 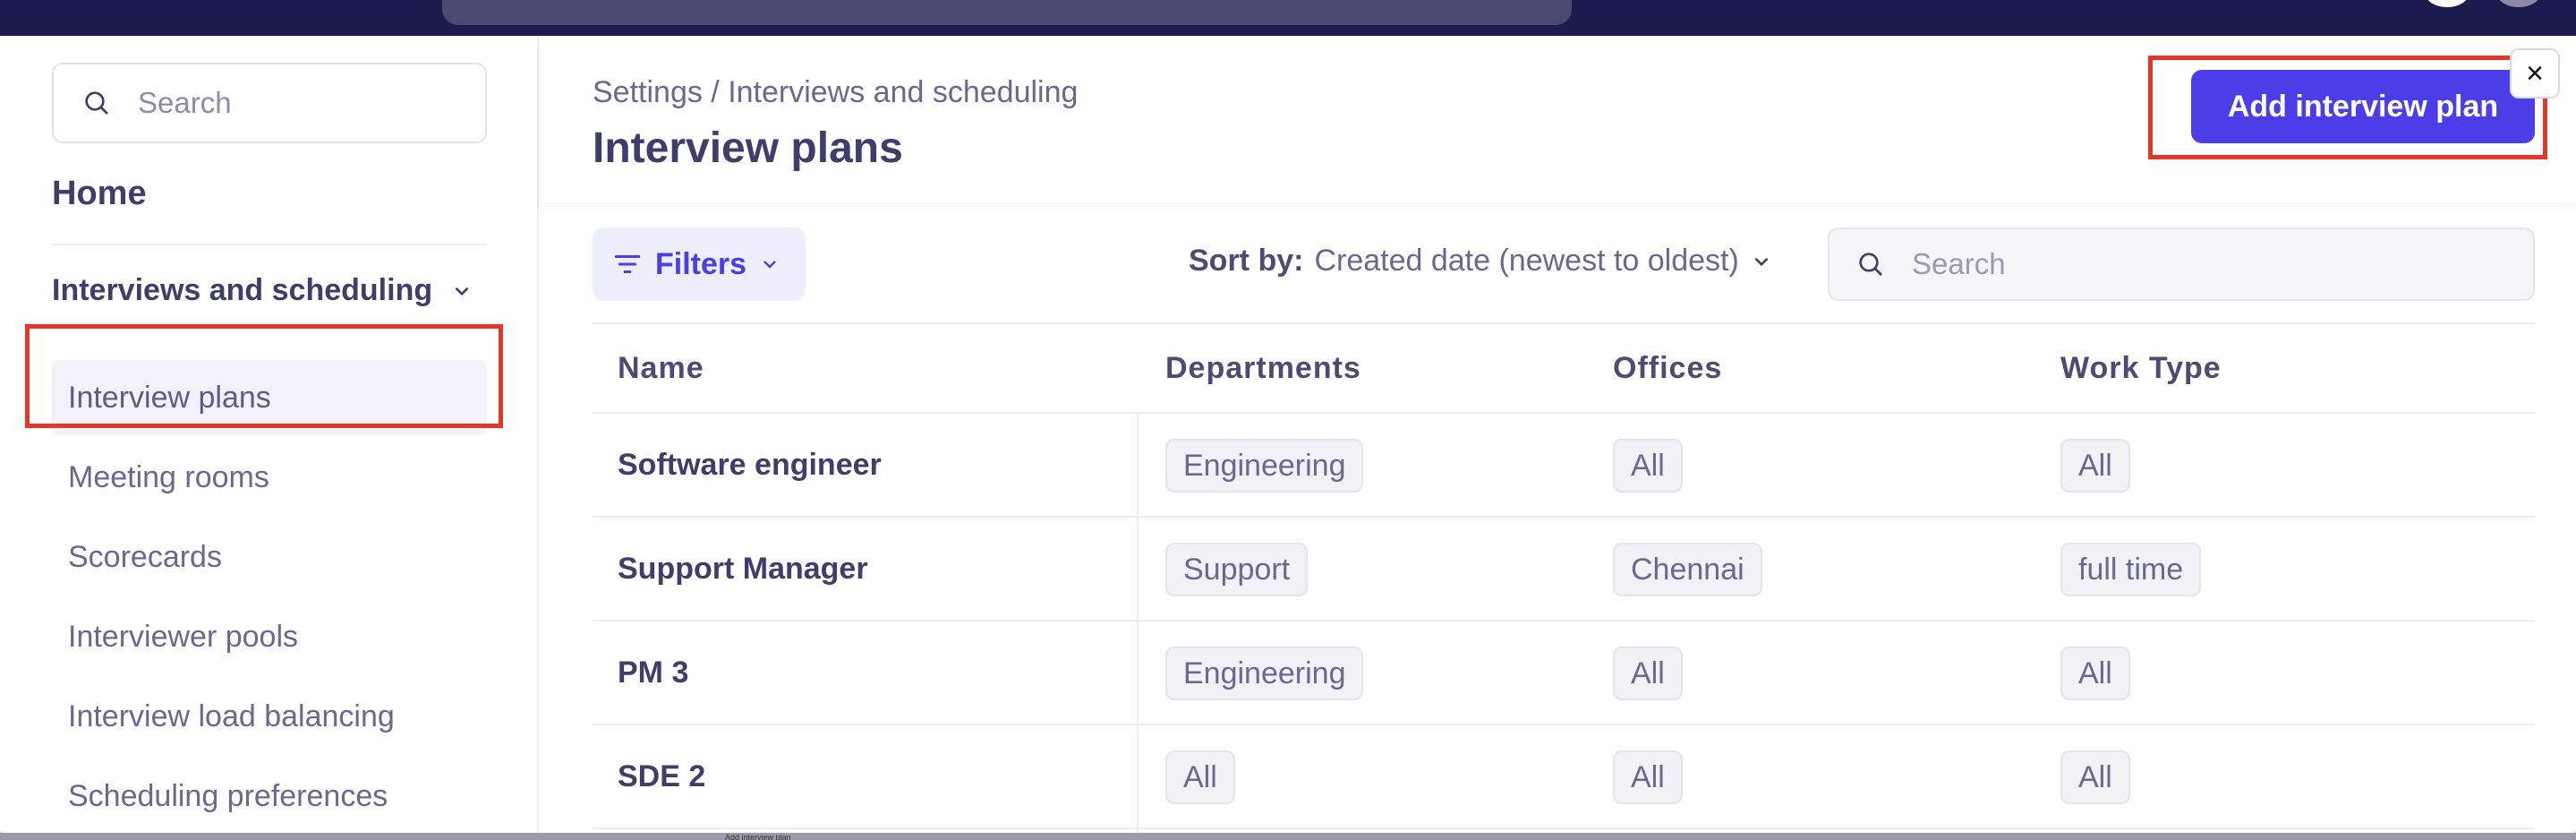 I want to click on sidebar-search, so click(x=269, y=103).